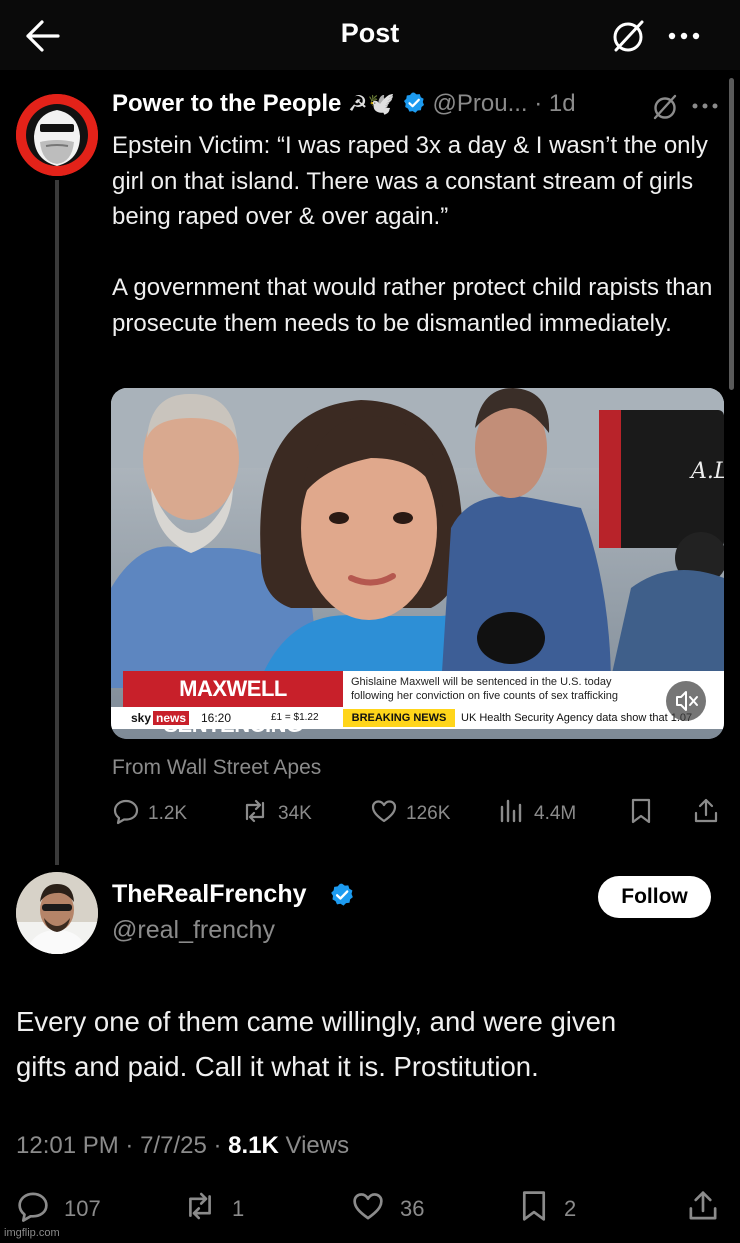  Describe the element at coordinates (731, 234) in the screenshot. I see `scrollbar` at that location.